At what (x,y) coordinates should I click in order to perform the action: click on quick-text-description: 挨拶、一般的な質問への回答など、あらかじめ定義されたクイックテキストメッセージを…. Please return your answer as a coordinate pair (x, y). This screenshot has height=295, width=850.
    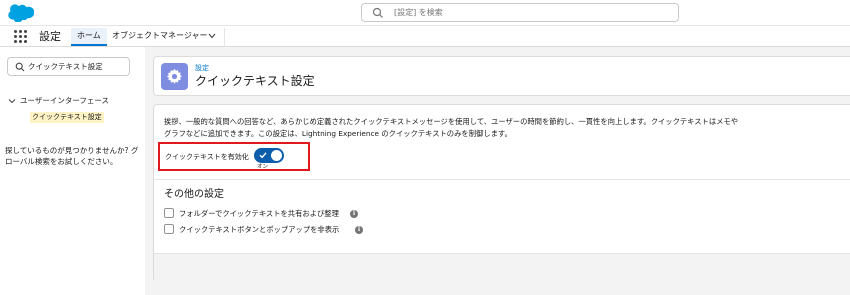
    Looking at the image, I should click on (451, 127).